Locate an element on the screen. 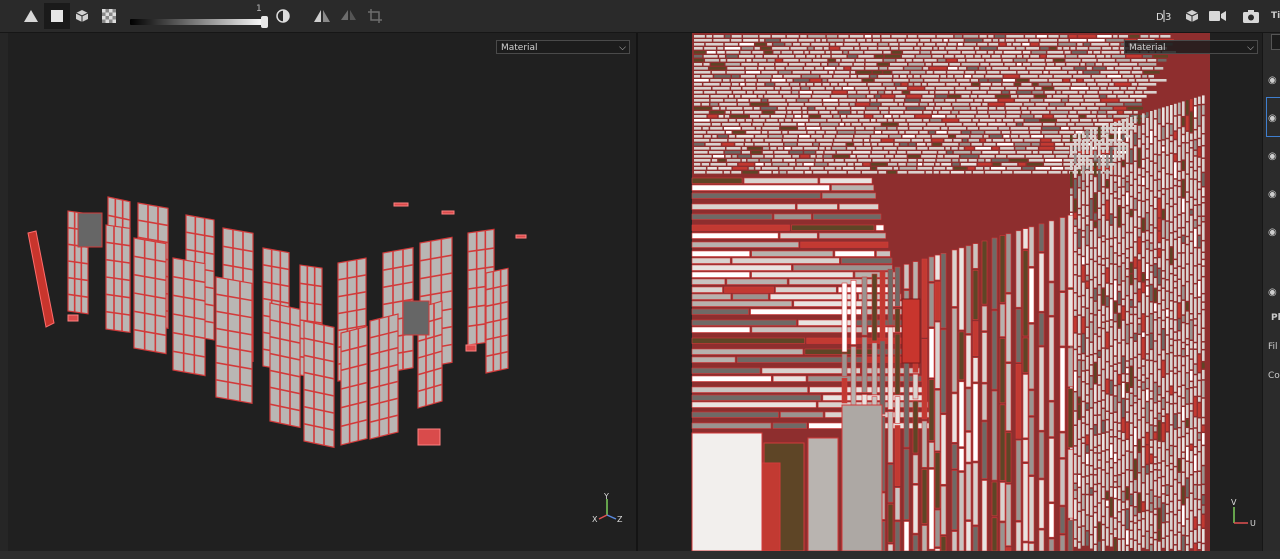  channel-dropdown-3d-label: Material is located at coordinates (519, 48).